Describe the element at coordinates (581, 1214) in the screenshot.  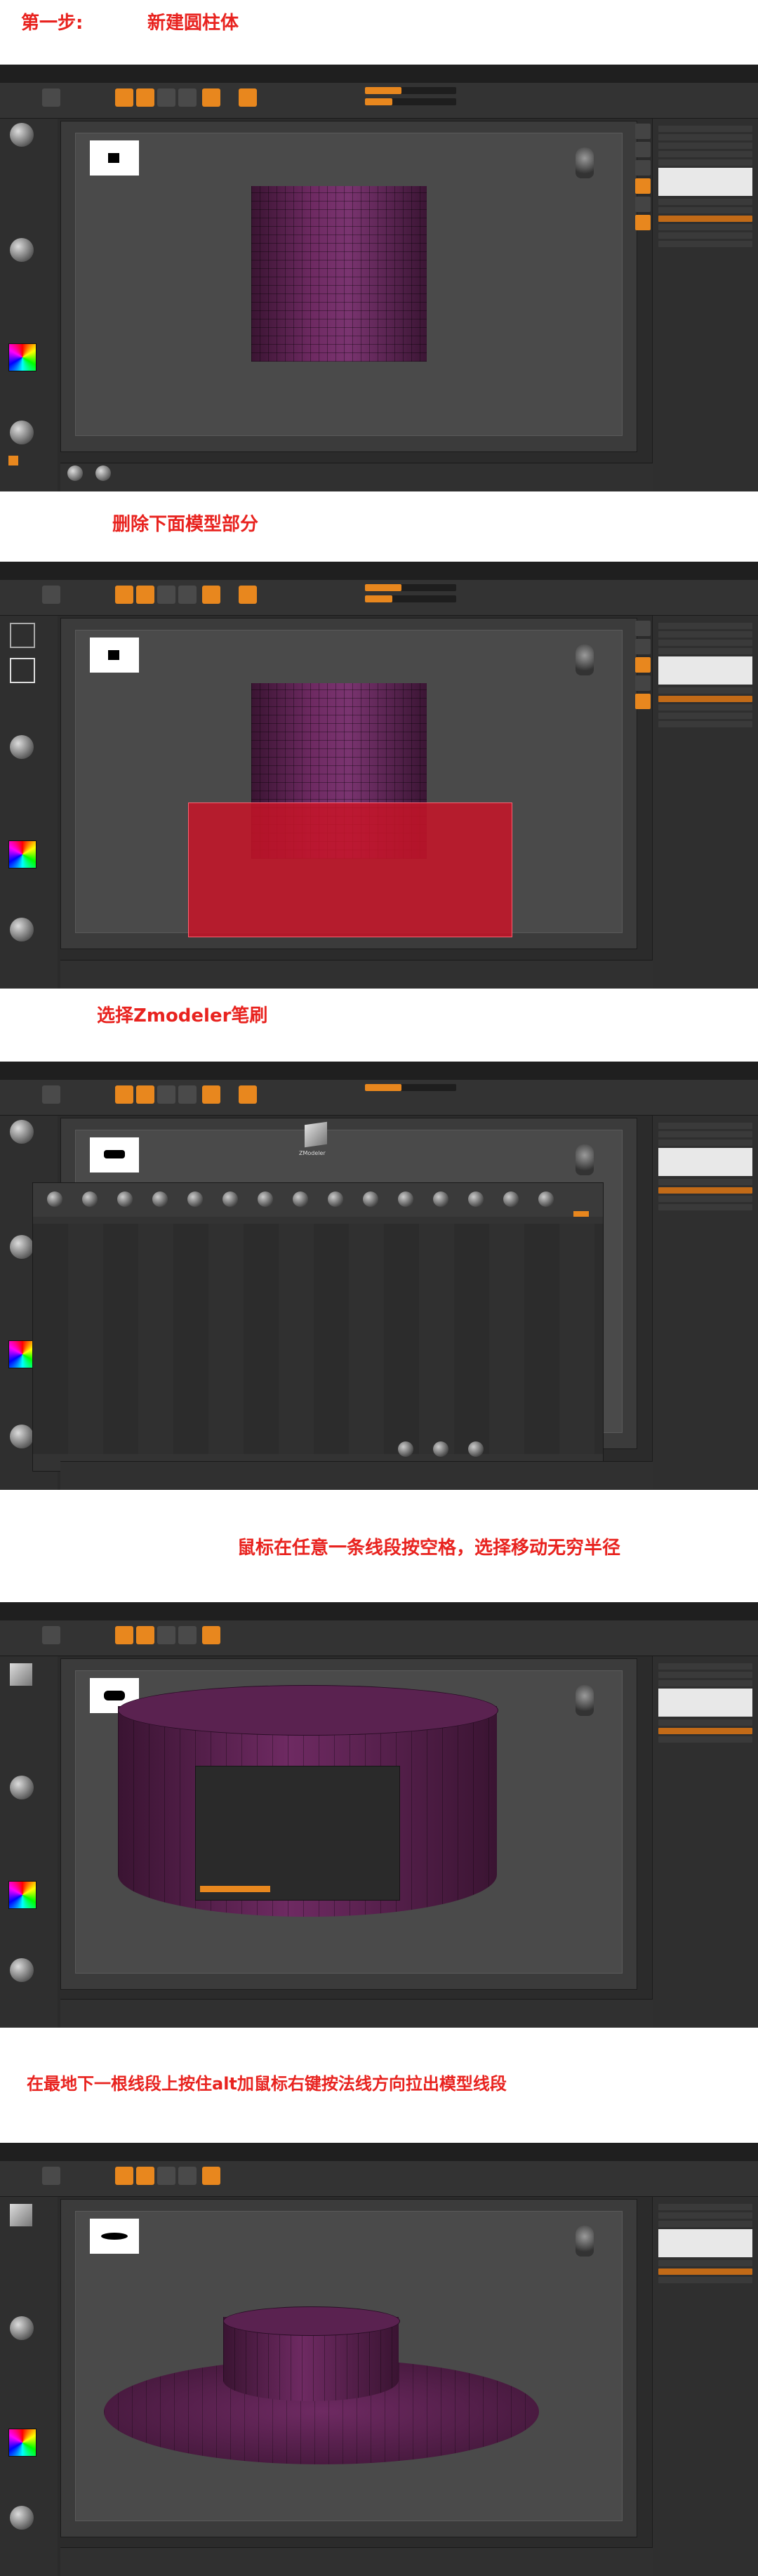
I see `palette-tab` at that location.